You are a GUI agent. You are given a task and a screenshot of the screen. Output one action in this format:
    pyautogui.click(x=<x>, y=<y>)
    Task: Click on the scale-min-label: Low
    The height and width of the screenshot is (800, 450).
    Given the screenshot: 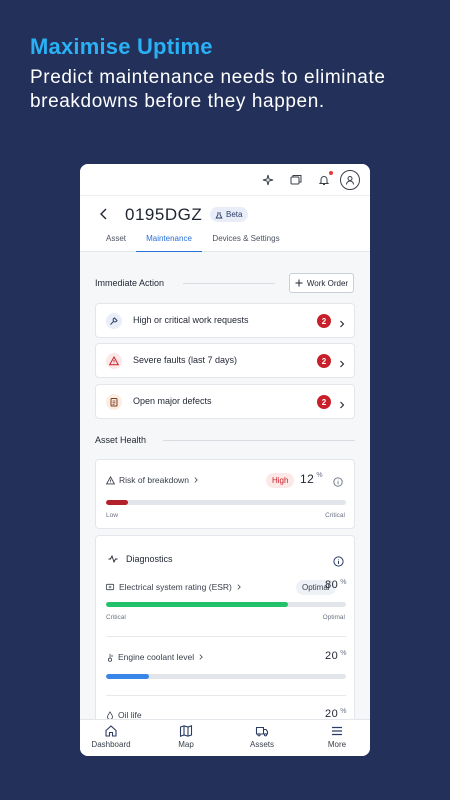 What is the action you would take?
    pyautogui.click(x=112, y=515)
    